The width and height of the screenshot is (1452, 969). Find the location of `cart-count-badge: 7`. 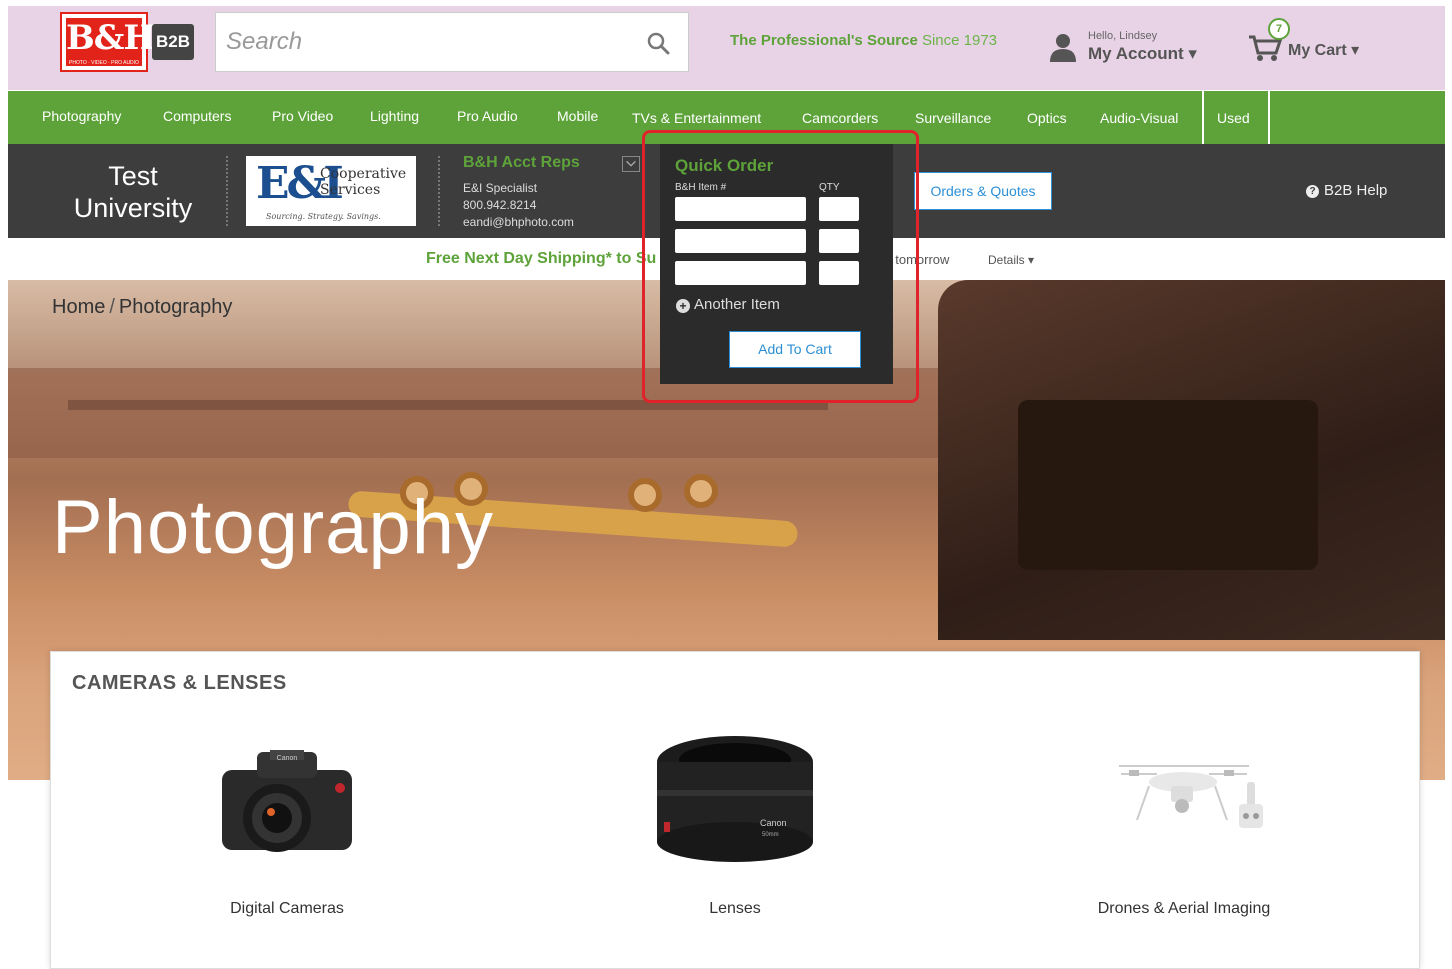

cart-count-badge: 7 is located at coordinates (1279, 29).